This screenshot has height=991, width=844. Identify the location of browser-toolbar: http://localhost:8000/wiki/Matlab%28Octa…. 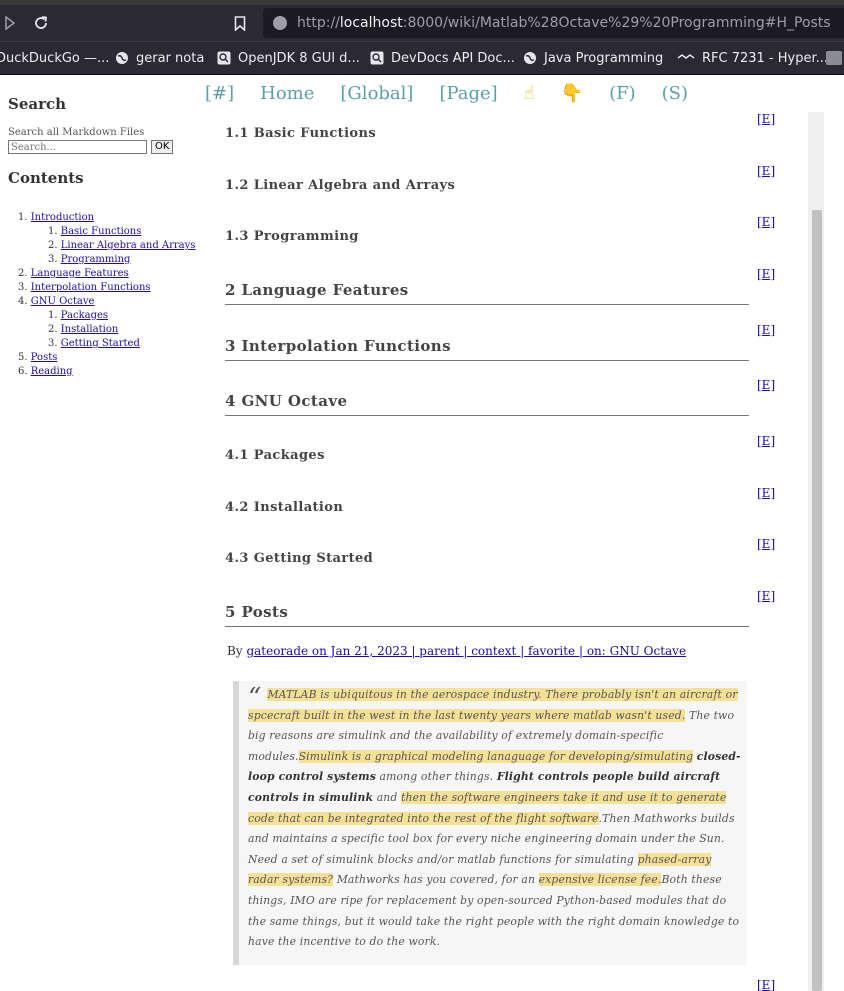
(422, 23).